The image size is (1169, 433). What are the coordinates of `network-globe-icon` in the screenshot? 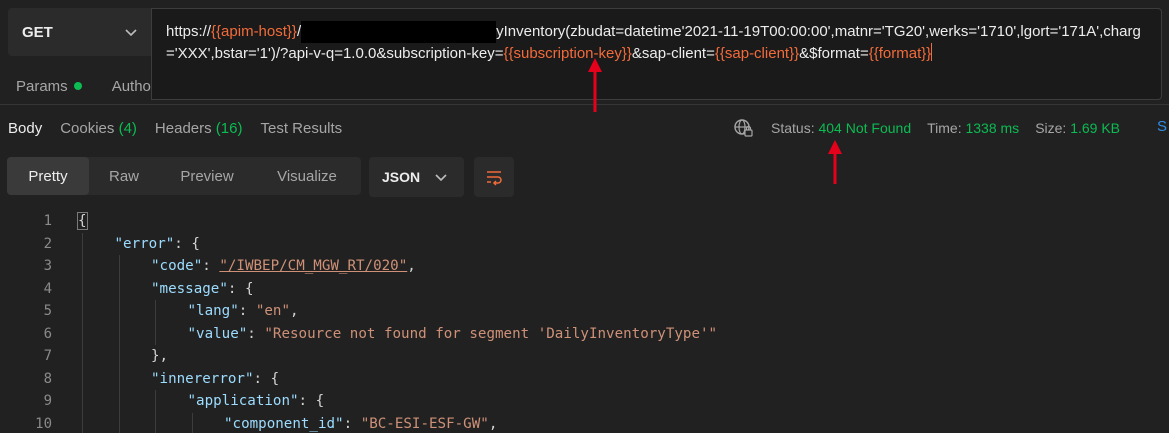 It's located at (743, 128).